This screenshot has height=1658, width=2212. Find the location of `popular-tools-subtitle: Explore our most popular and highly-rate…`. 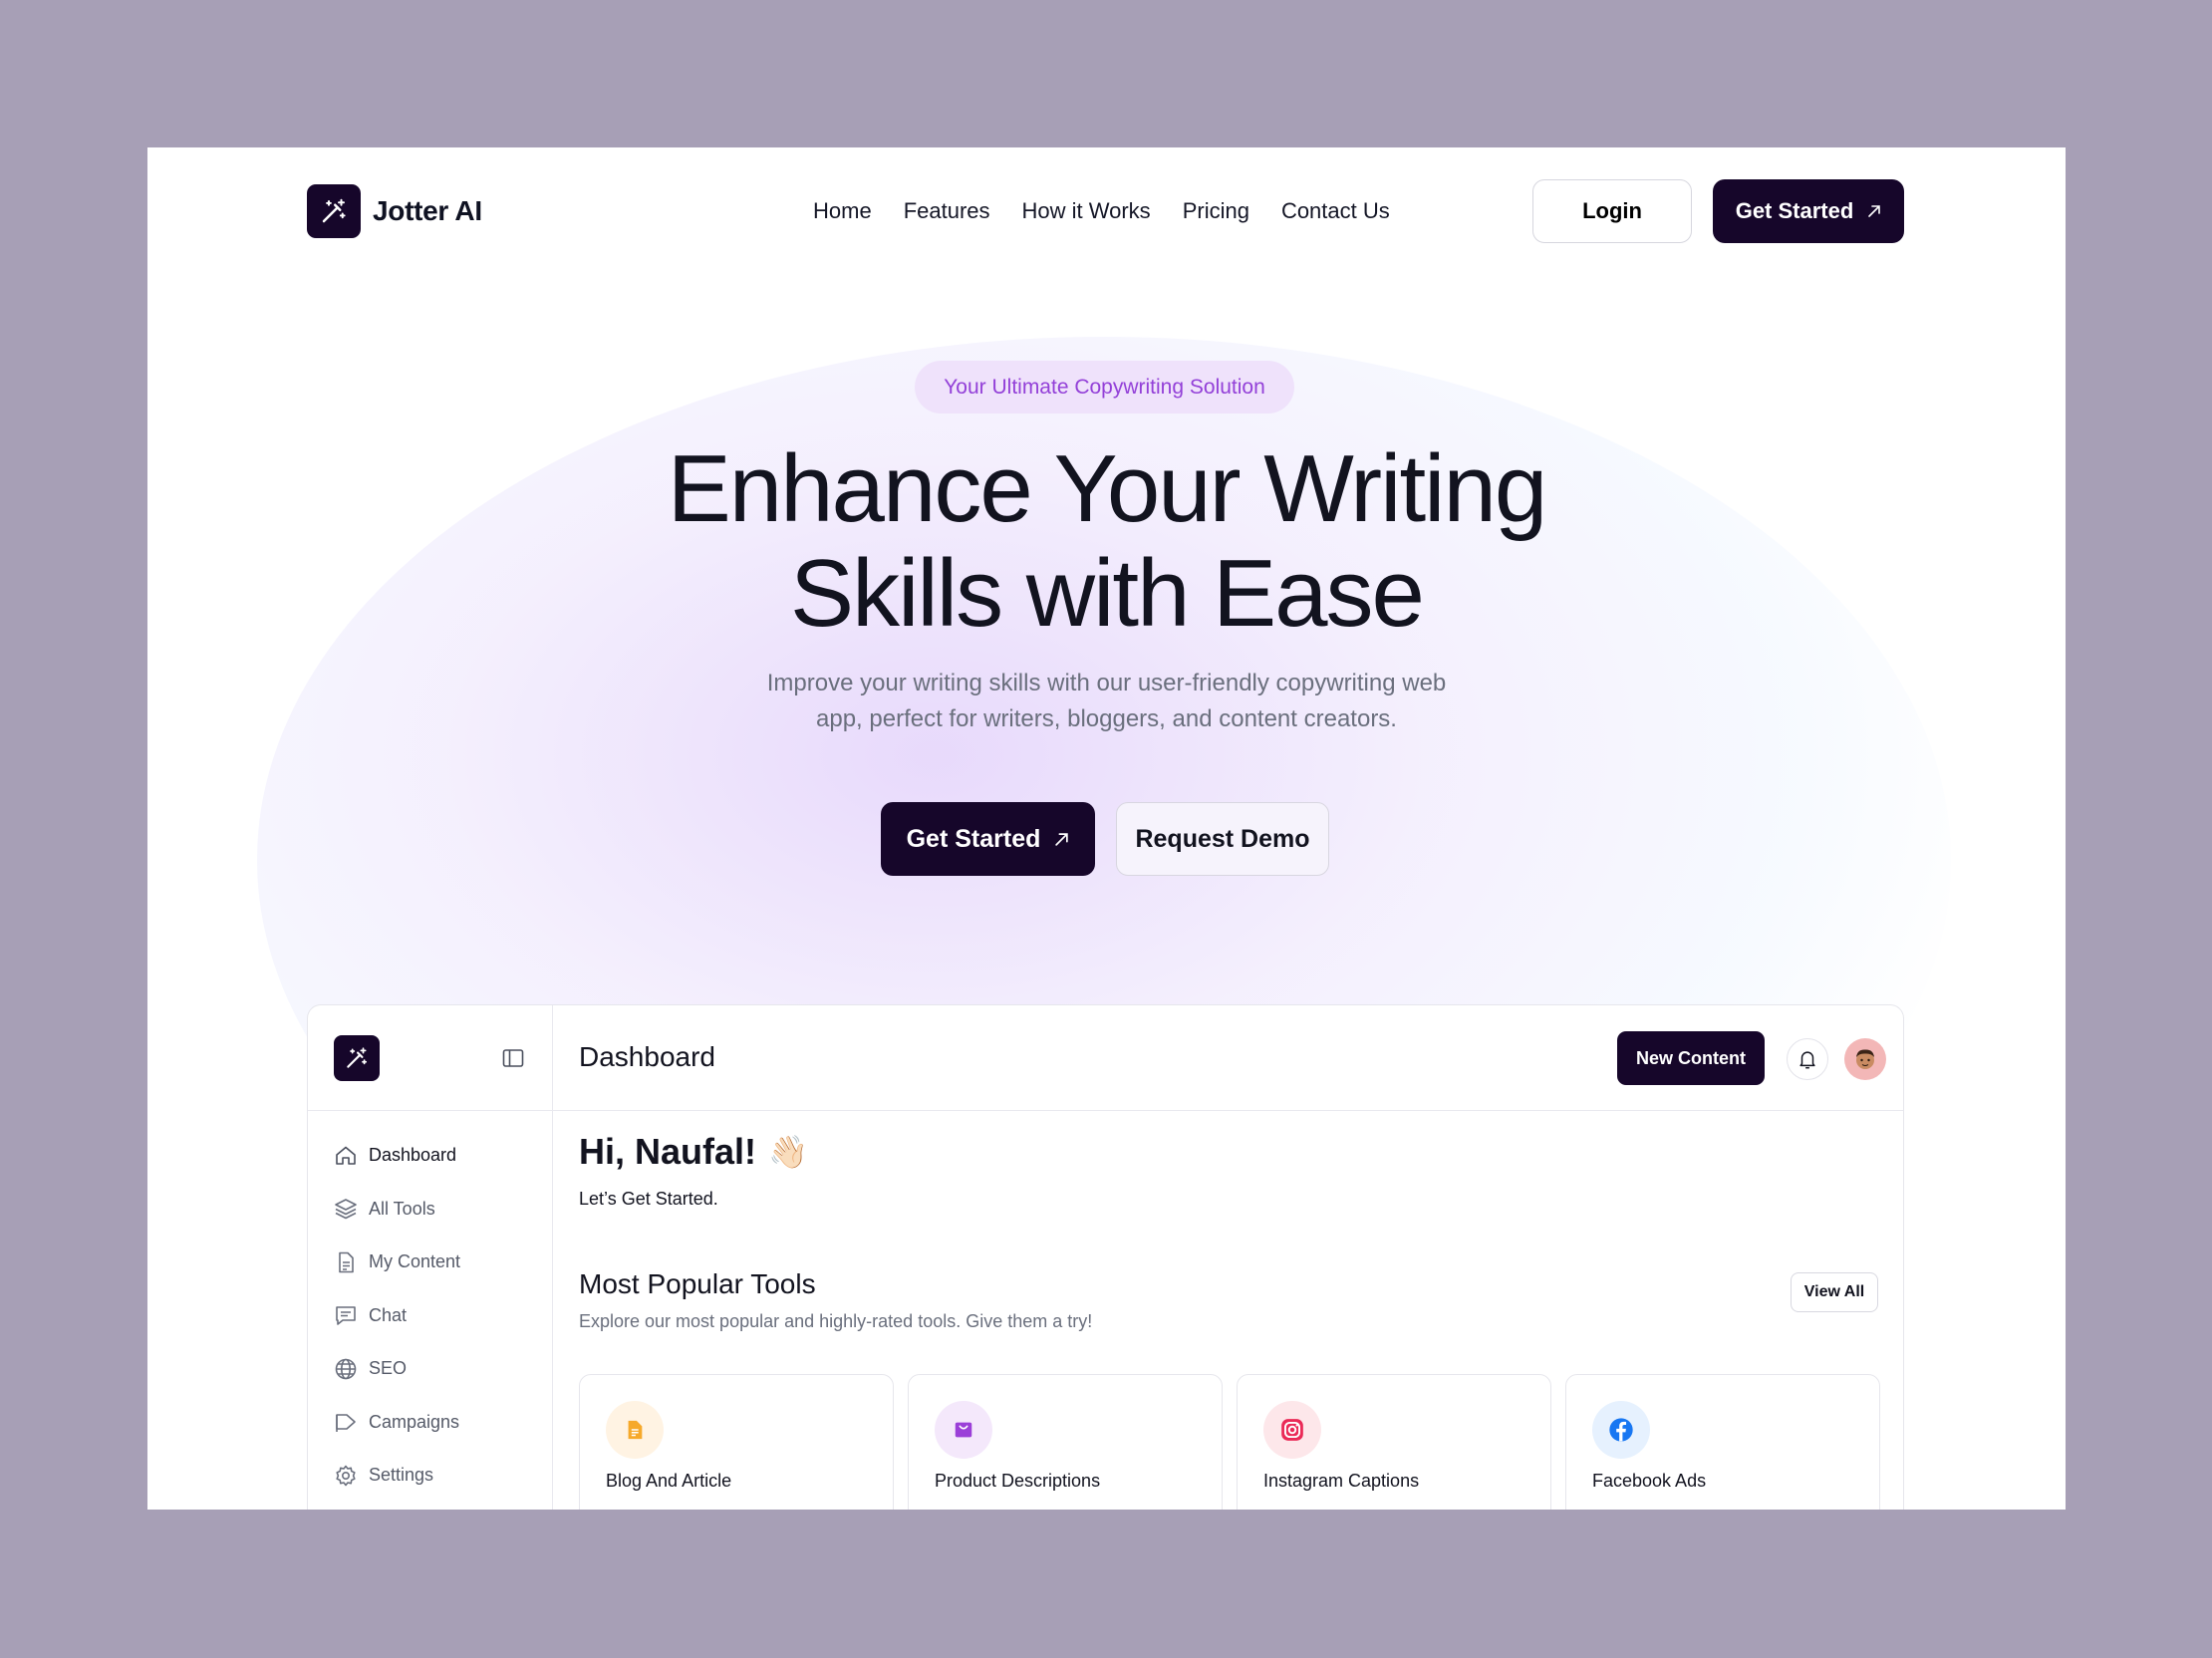

popular-tools-subtitle: Explore our most popular and highly-rate… is located at coordinates (836, 1321).